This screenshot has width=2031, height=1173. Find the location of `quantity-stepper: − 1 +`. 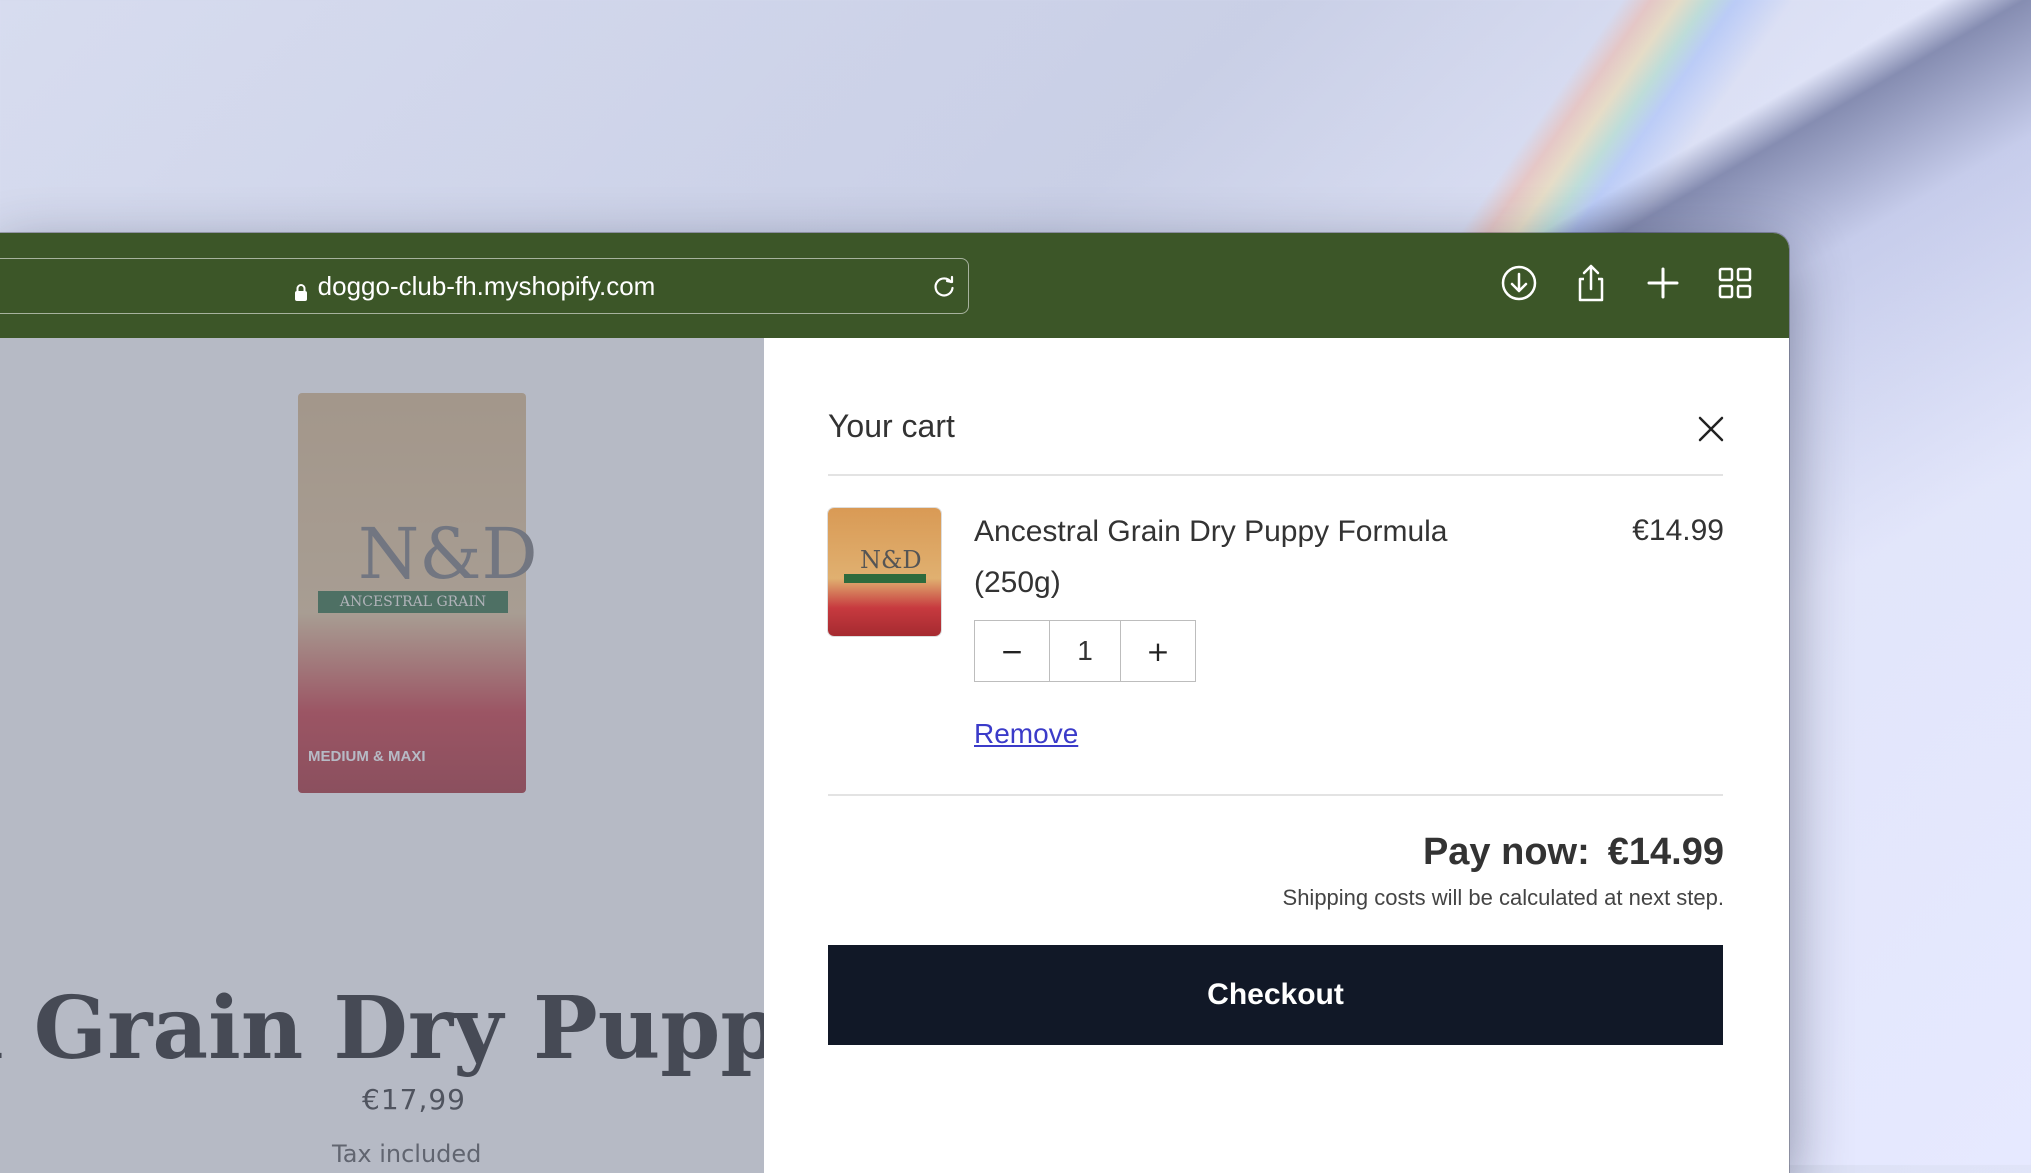

quantity-stepper: − 1 + is located at coordinates (1085, 651).